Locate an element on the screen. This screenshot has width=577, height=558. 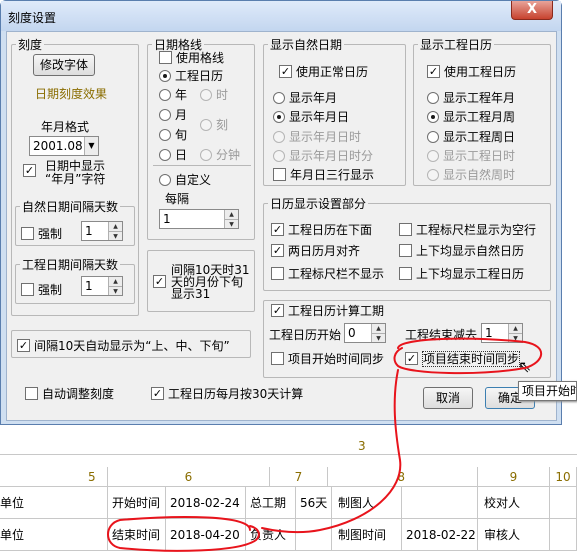
annotation-ellipse-end-date is located at coordinates (183, 534).